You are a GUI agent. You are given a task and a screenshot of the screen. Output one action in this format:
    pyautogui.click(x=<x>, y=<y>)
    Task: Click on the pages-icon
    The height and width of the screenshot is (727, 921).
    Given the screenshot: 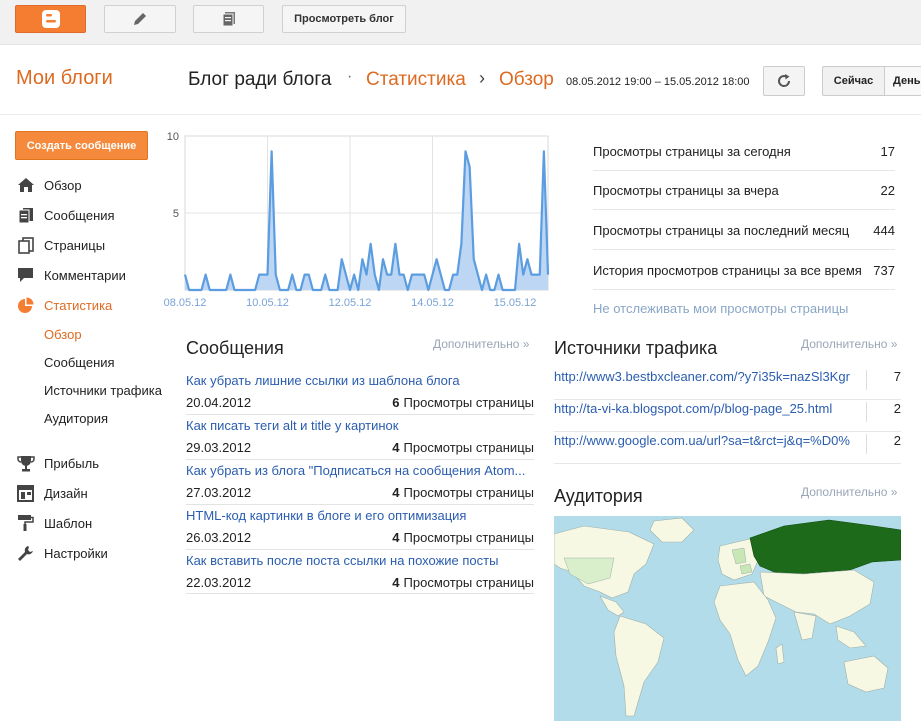 What is the action you would take?
    pyautogui.click(x=25, y=245)
    